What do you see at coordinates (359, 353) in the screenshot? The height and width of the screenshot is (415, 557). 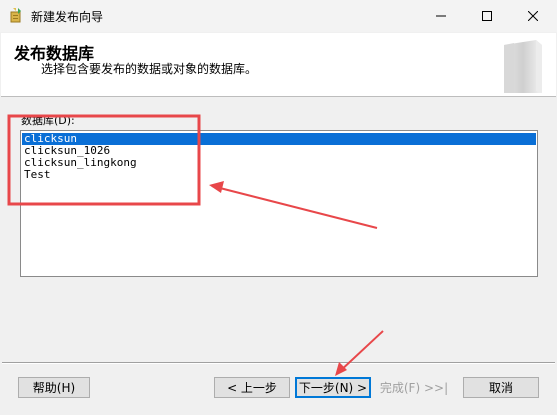 I see `annotation-arrow-icon` at bounding box center [359, 353].